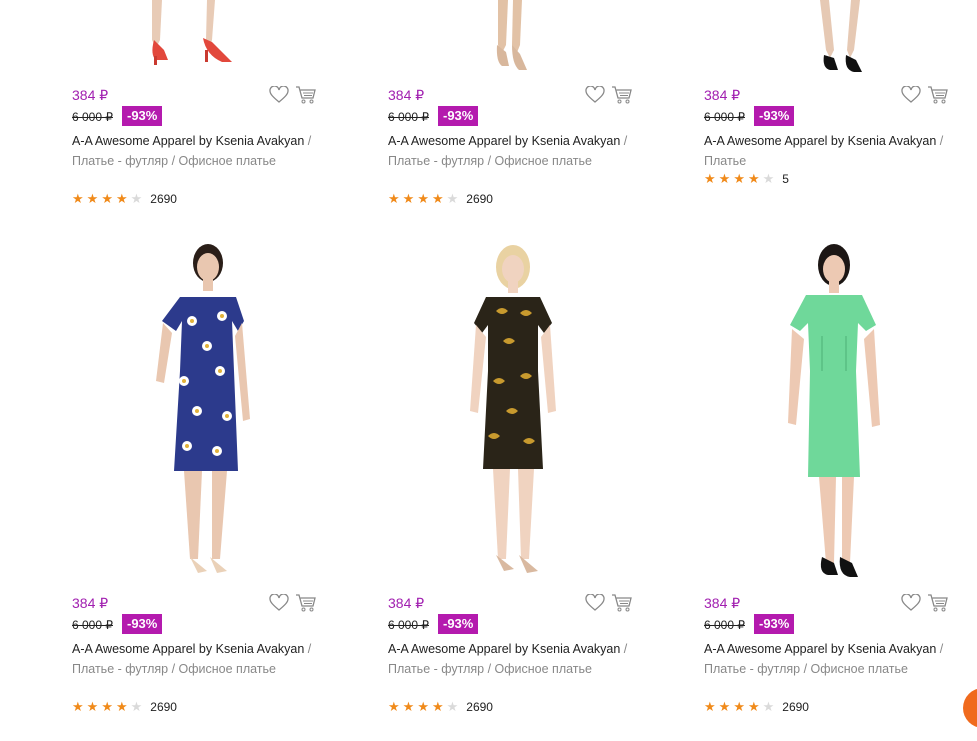  I want to click on rating: ★ ★ ★ ★ ★ 5, so click(746, 179).